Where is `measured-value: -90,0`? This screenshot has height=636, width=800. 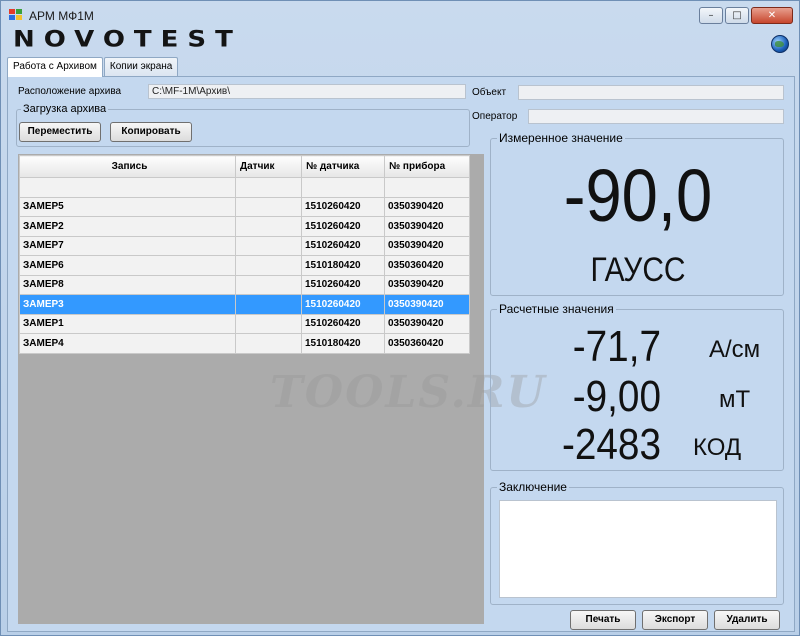 measured-value: -90,0 is located at coordinates (638, 195).